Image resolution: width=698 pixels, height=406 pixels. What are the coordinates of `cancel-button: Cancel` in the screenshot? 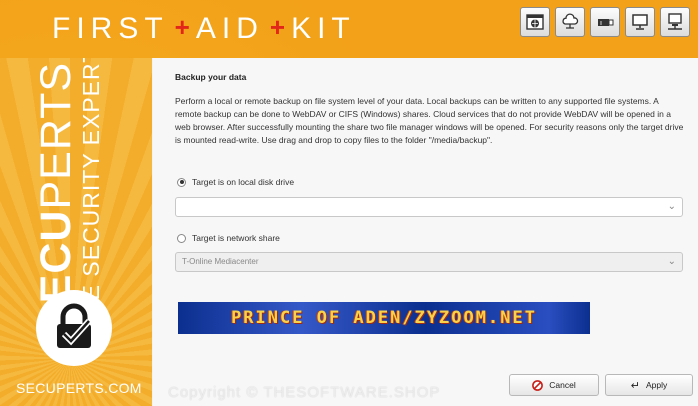 It's located at (554, 385).